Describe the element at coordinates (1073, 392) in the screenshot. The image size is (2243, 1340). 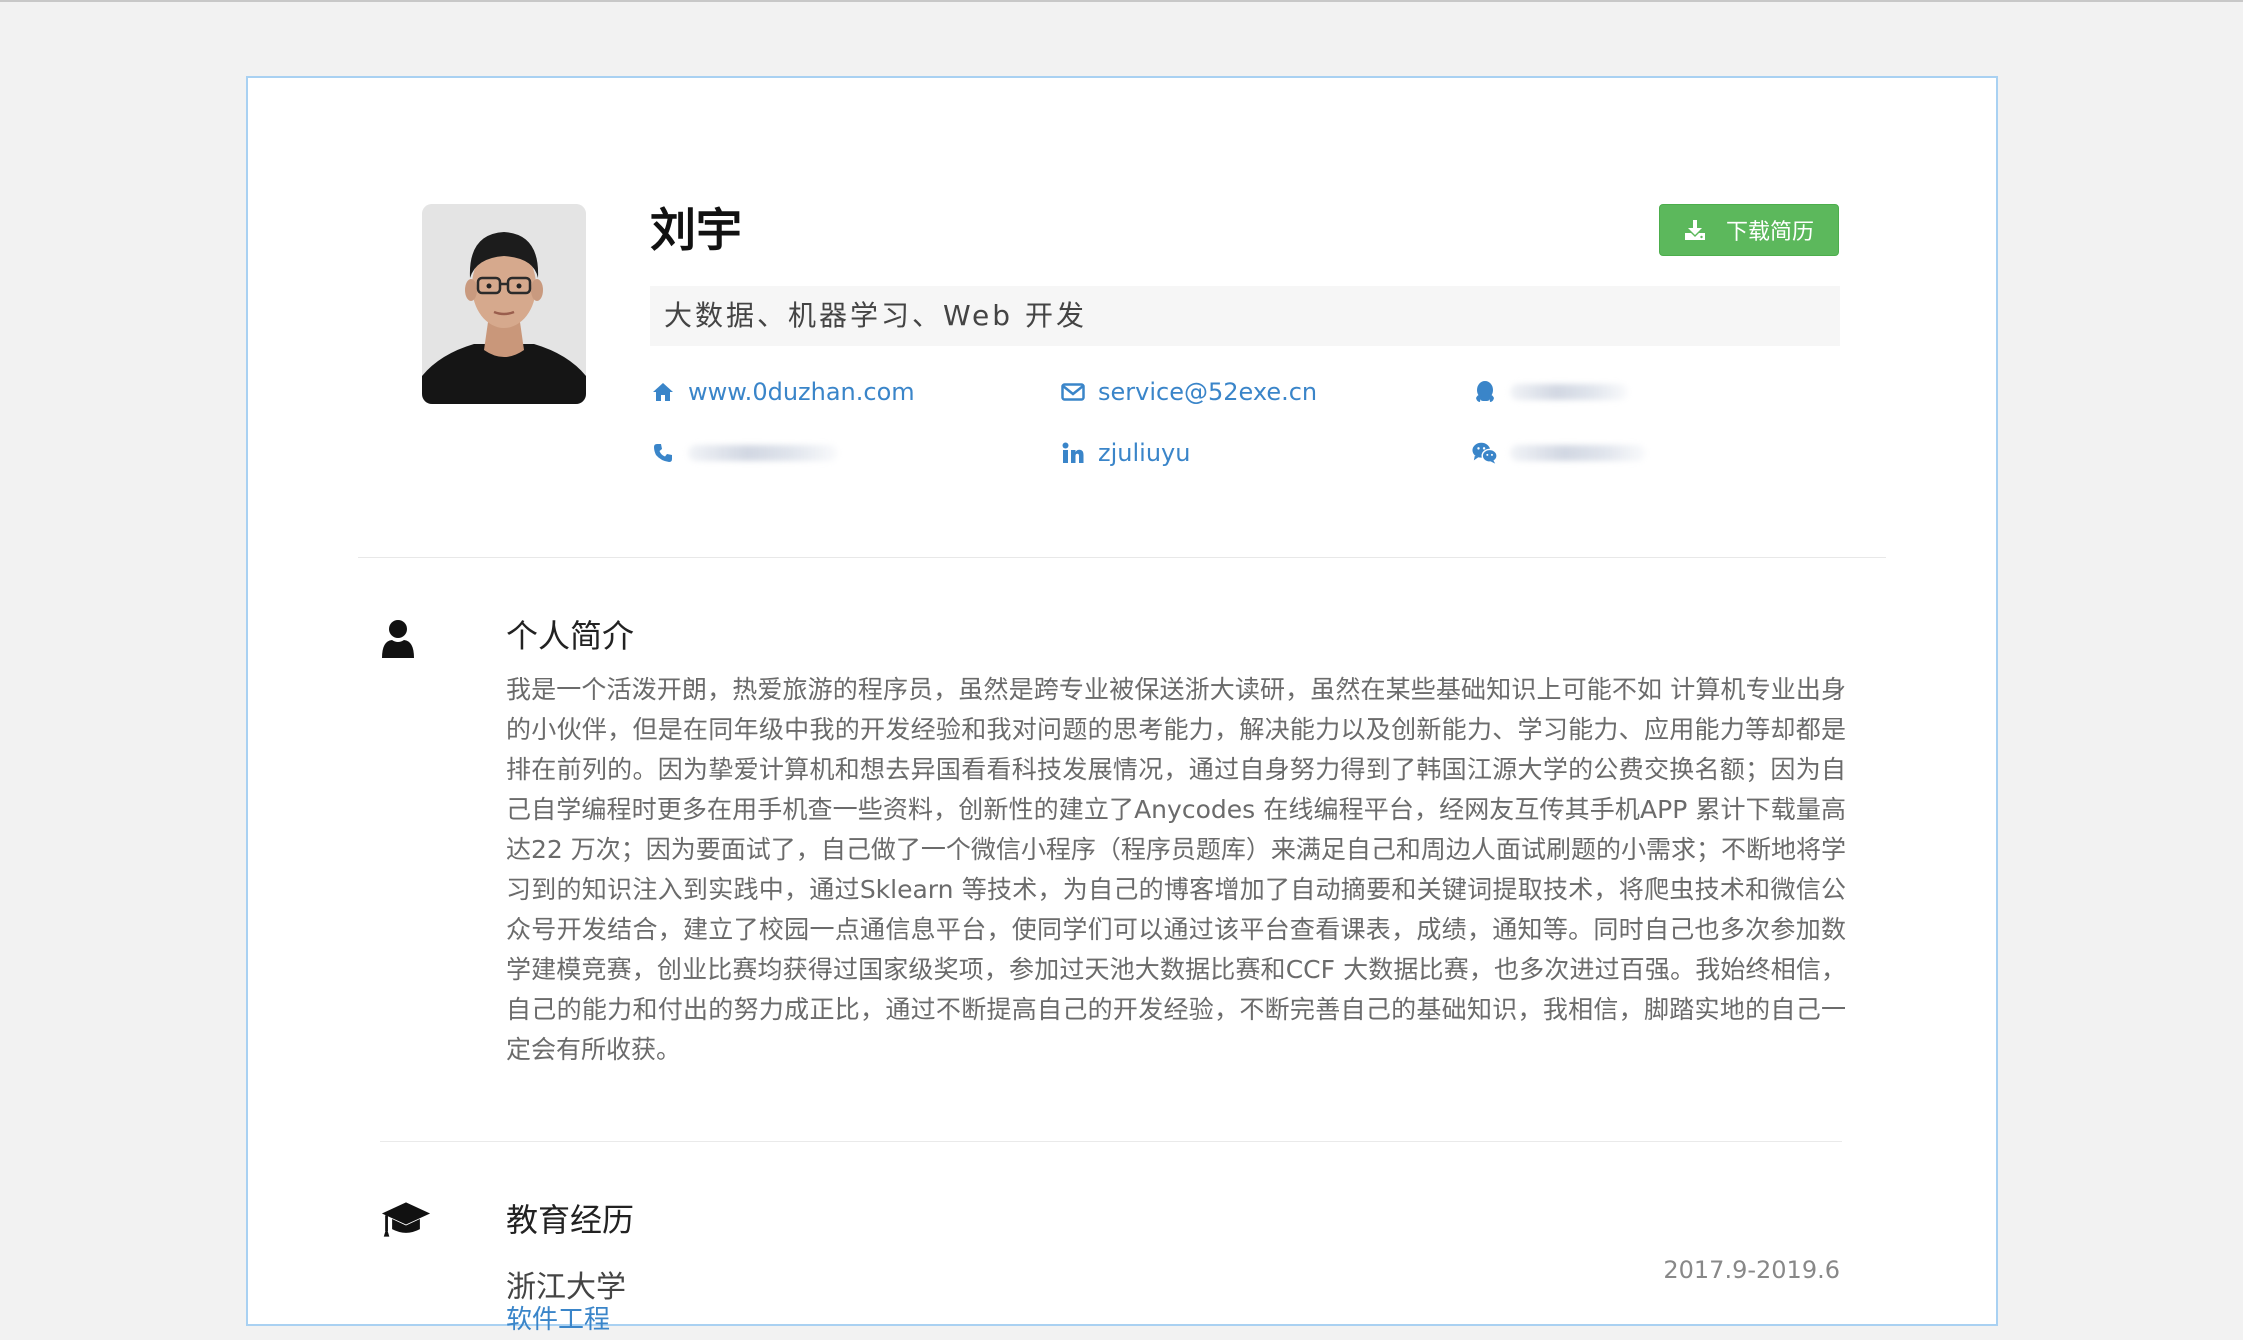
I see `envelope-icon` at that location.